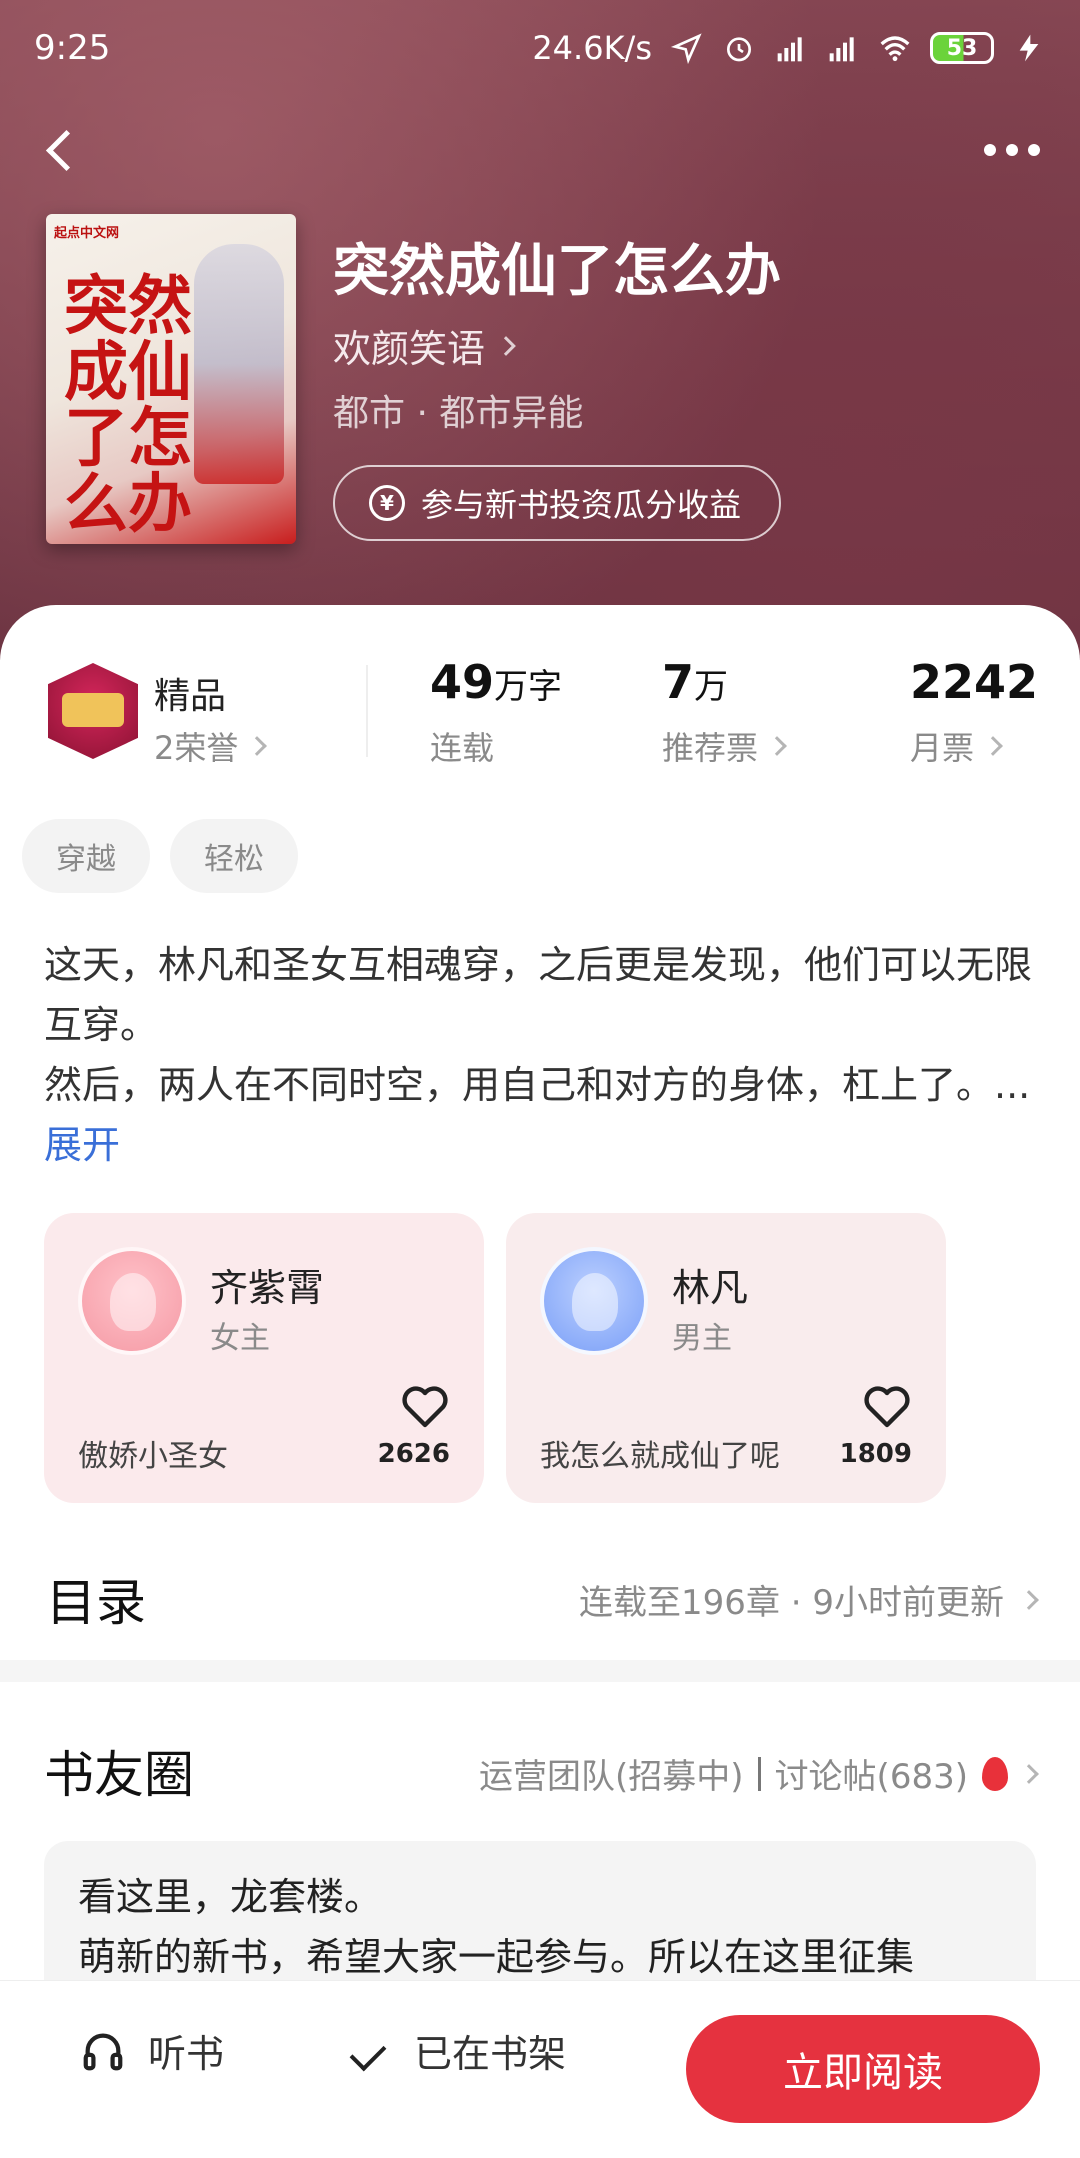 The height and width of the screenshot is (2158, 1080). I want to click on signal-hd-icon, so click(789, 49).